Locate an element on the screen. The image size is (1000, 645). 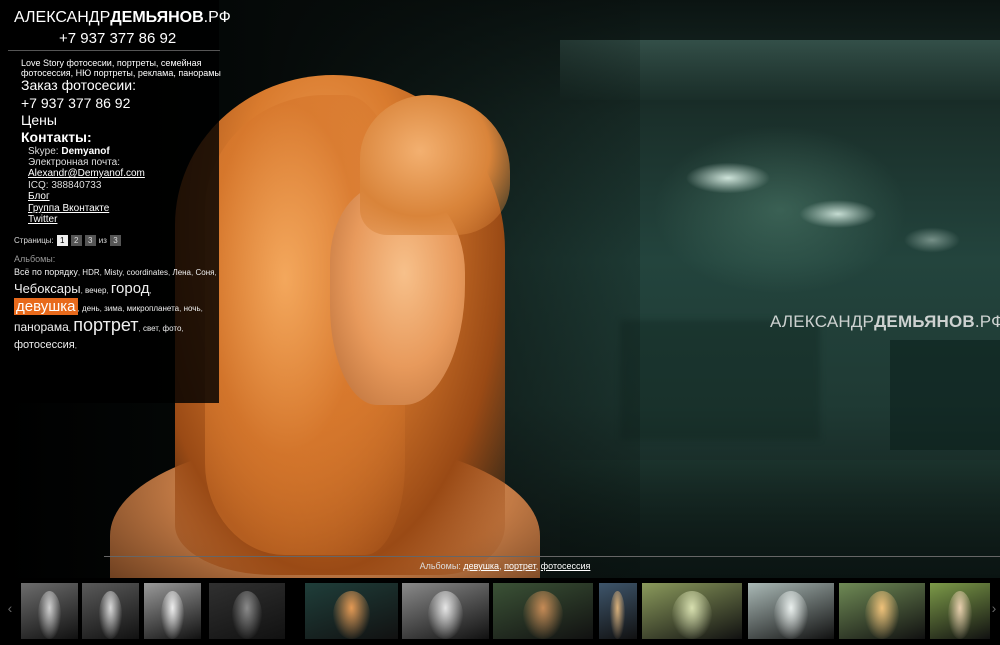
caption-link-girl: девушка is located at coordinates (481, 566).